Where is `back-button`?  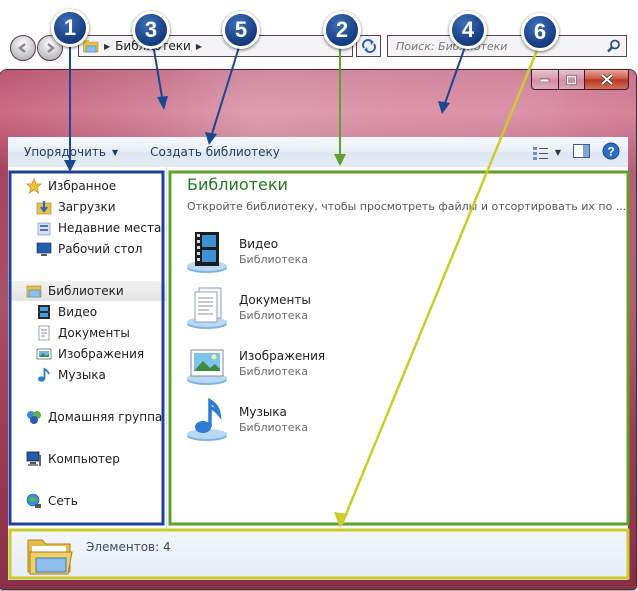
back-button is located at coordinates (23, 48).